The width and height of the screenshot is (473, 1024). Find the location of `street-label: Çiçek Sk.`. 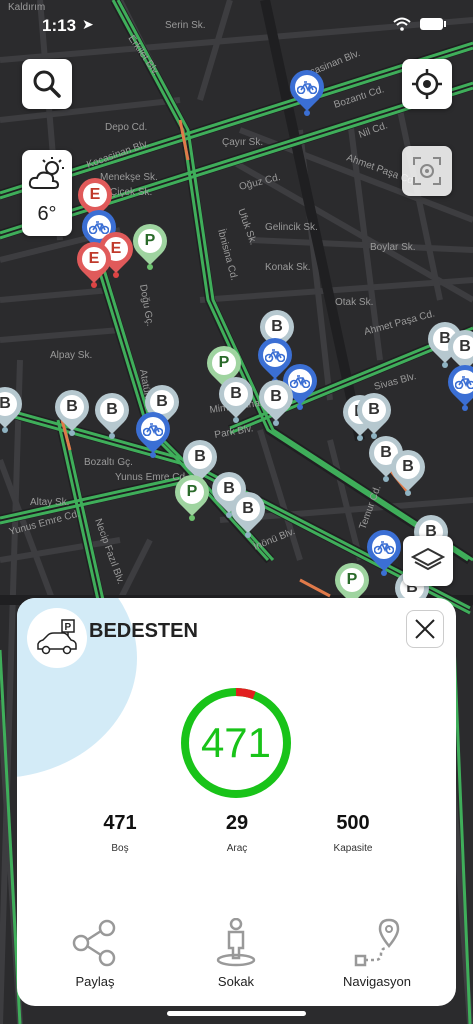

street-label: Çiçek Sk. is located at coordinates (131, 192).